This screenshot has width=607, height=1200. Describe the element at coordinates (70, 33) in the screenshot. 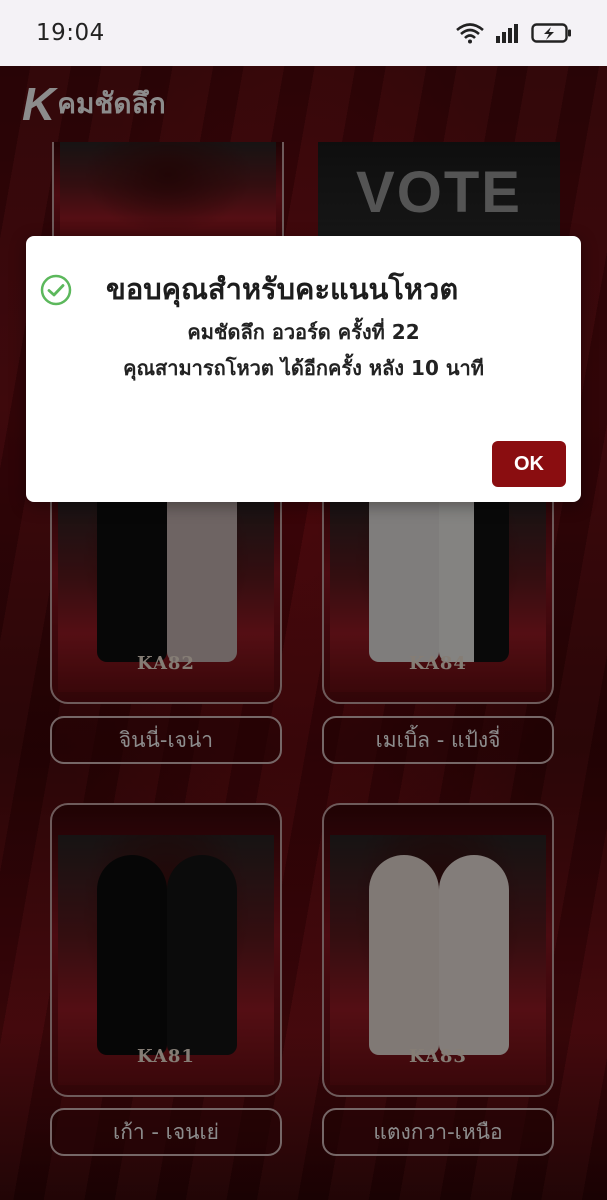

I see `status-time: 19:04` at that location.